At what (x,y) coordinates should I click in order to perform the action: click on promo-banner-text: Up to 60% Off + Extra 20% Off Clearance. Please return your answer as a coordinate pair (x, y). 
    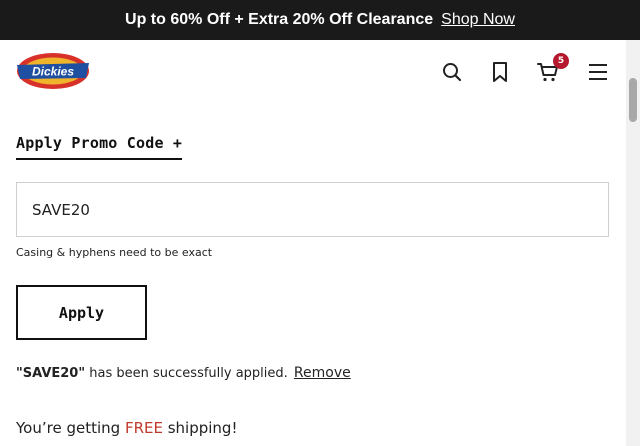
    Looking at the image, I should click on (279, 19).